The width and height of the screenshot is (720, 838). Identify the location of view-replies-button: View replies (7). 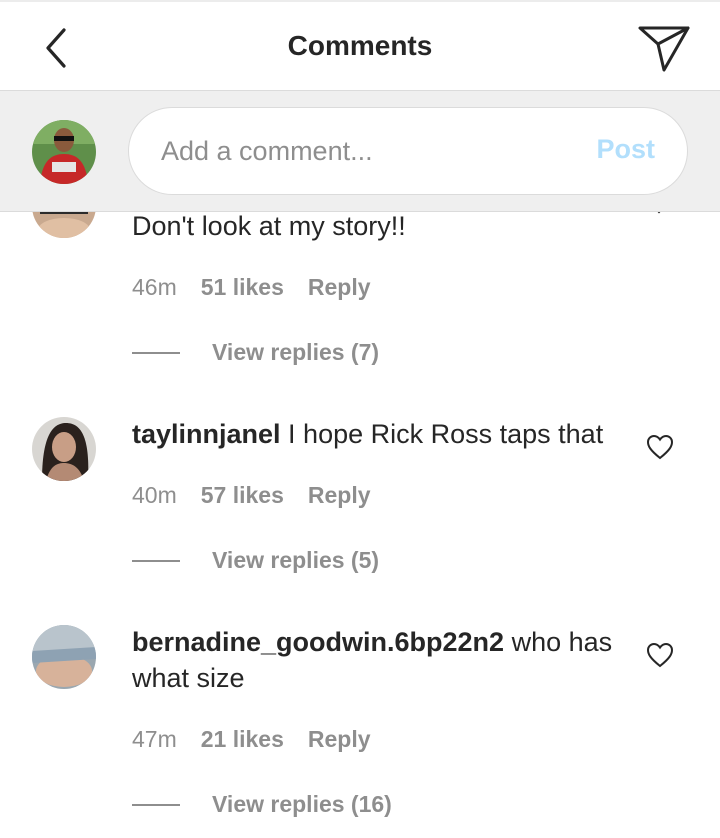
(255, 352).